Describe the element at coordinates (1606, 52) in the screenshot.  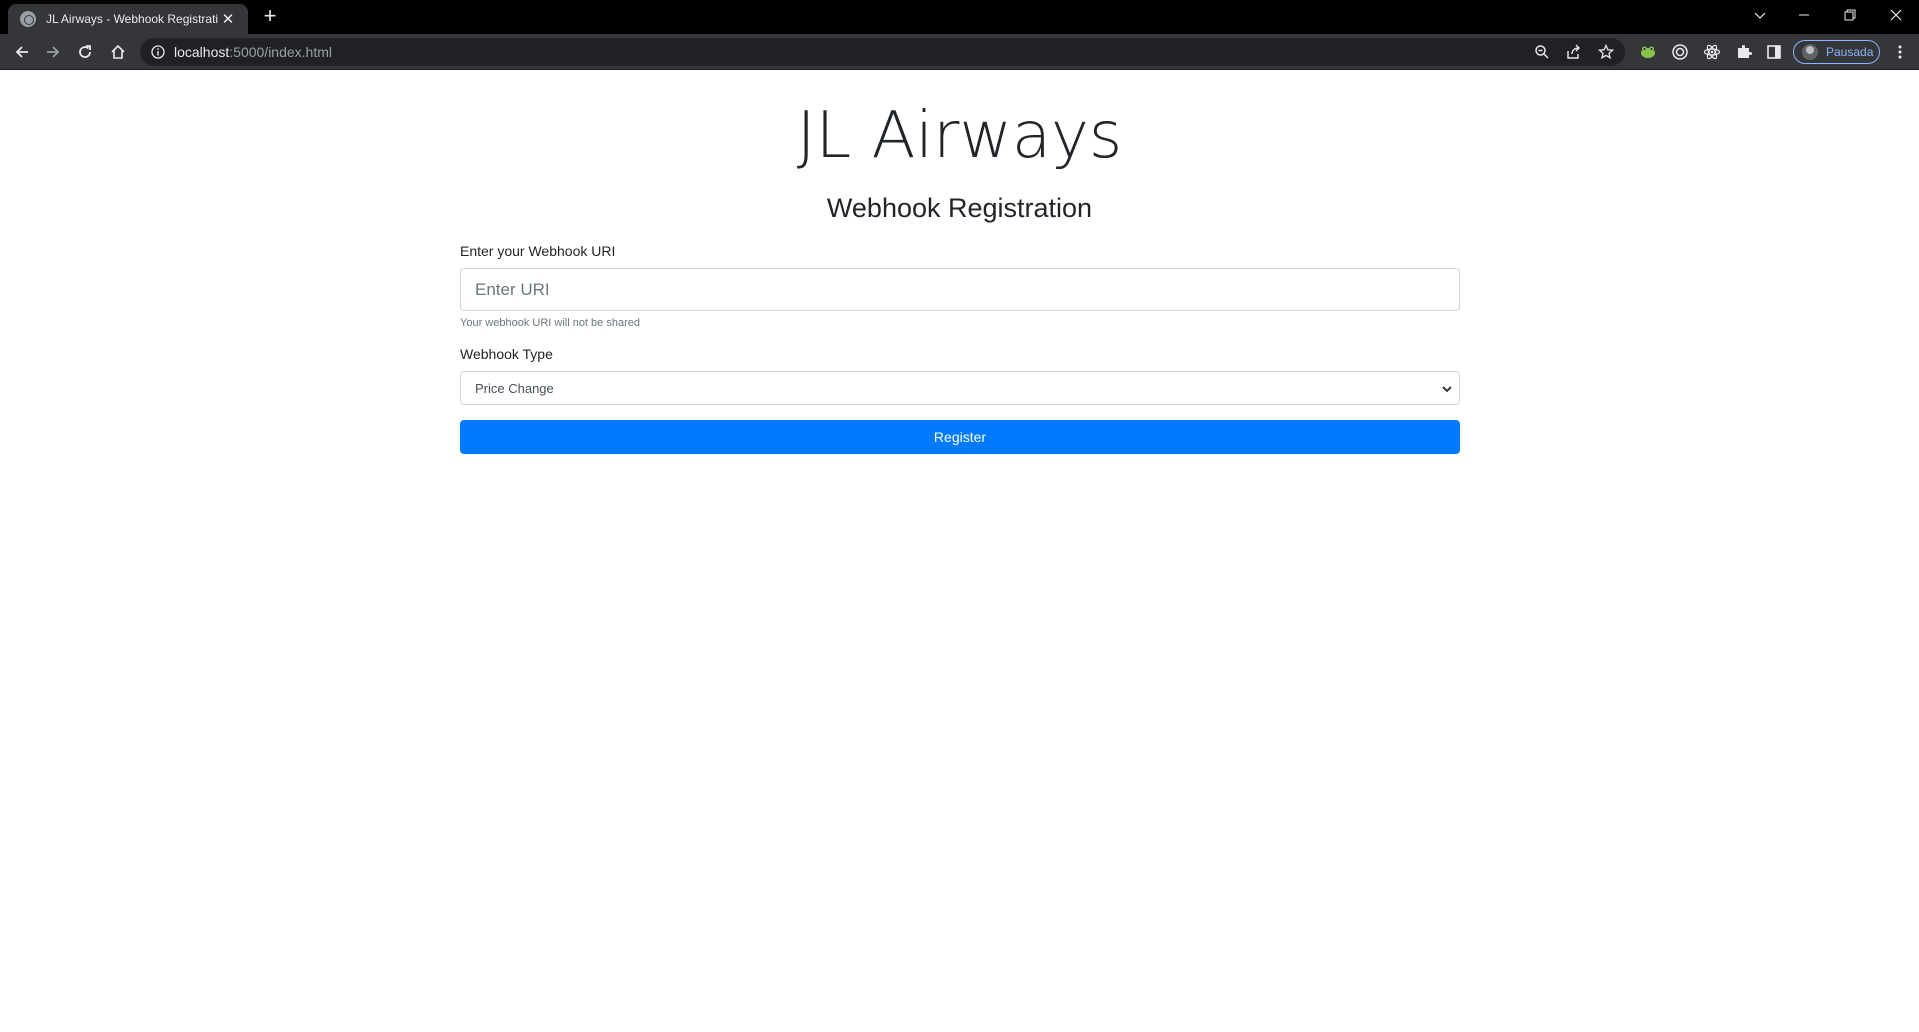
I see `star-icon` at that location.